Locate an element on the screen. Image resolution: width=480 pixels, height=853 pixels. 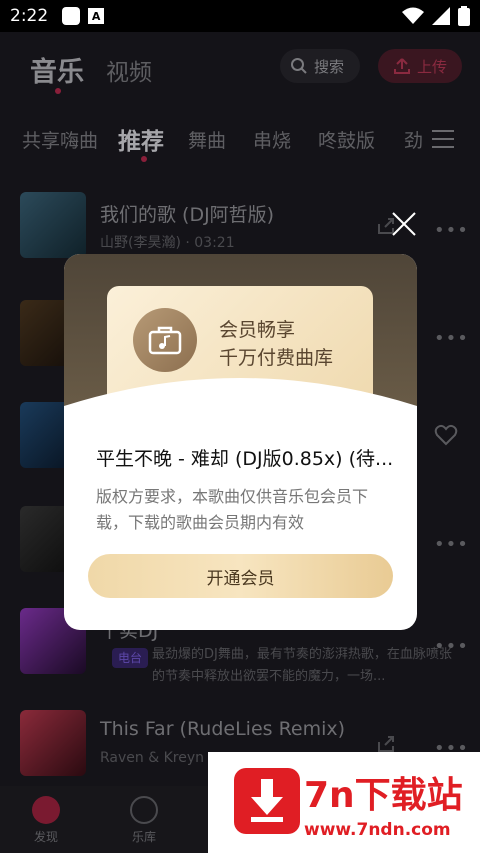
upload-label: 上传 is located at coordinates (431, 66).